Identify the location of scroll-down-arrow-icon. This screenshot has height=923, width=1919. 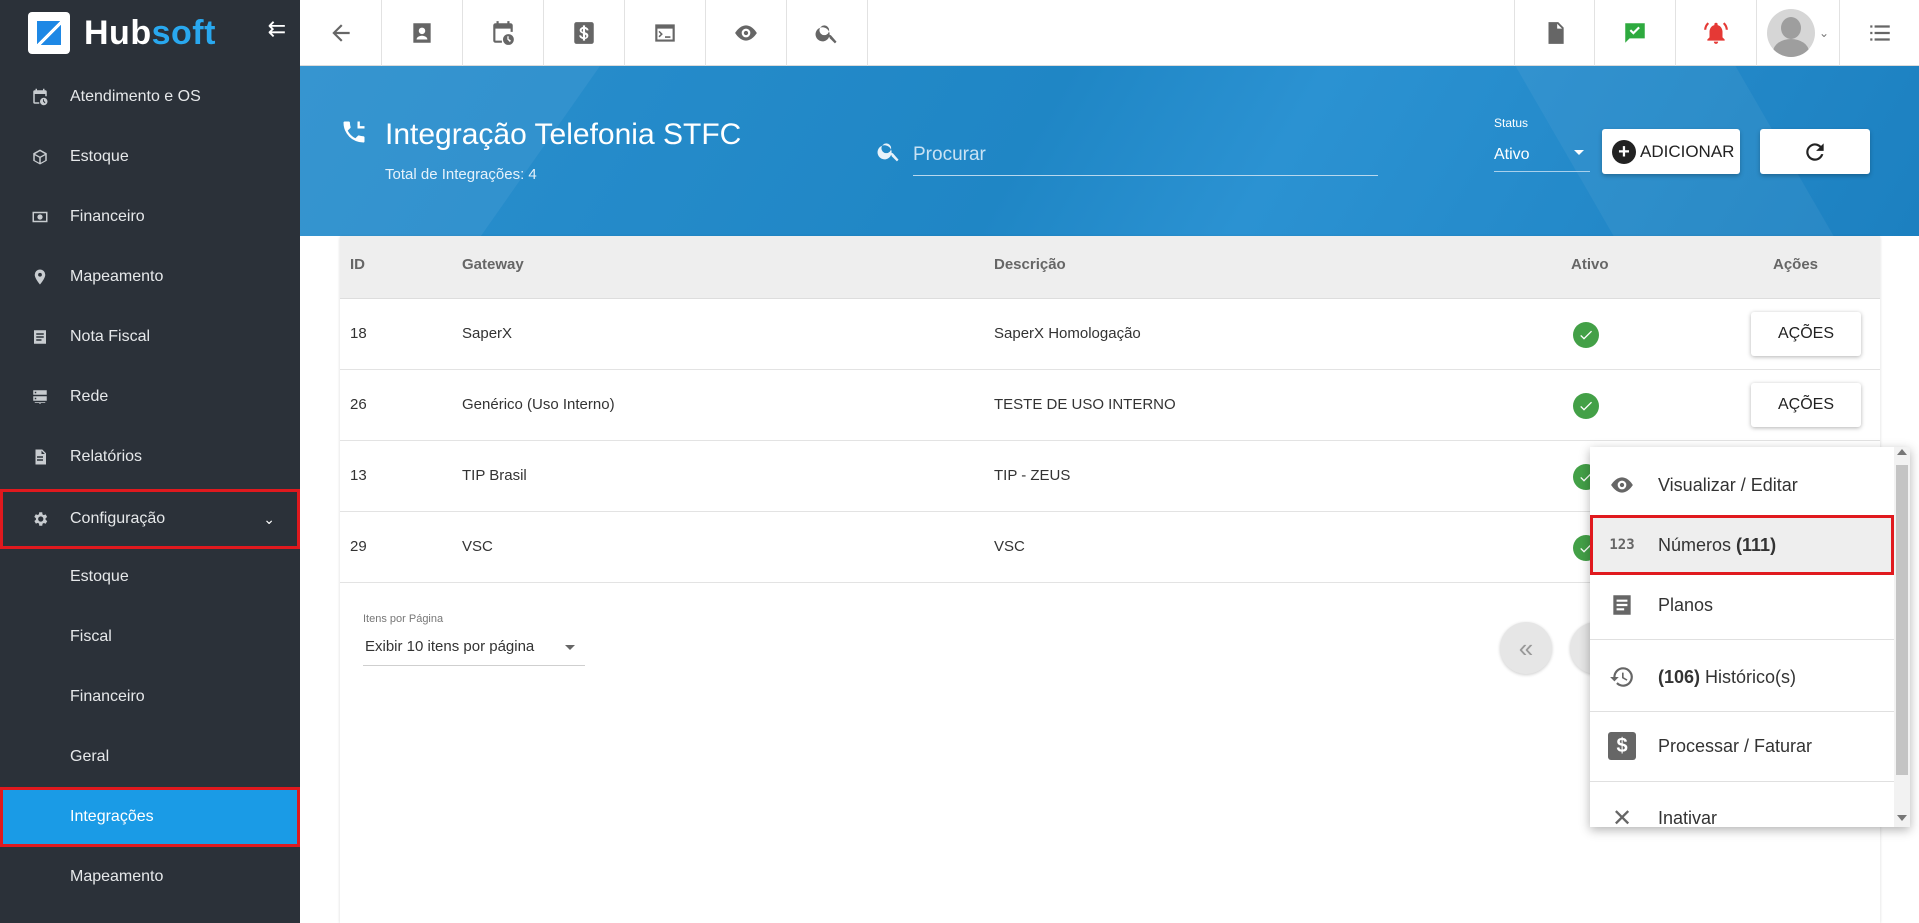
(1902, 818).